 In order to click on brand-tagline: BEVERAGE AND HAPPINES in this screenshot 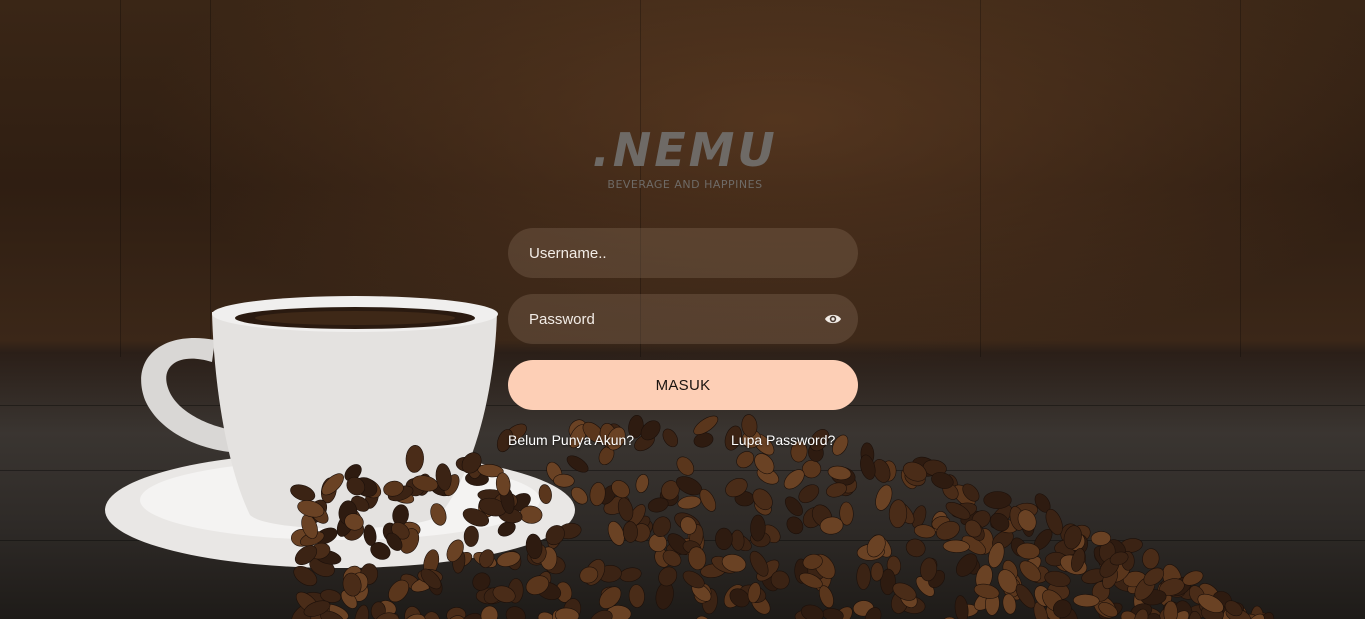, I will do `click(685, 184)`.